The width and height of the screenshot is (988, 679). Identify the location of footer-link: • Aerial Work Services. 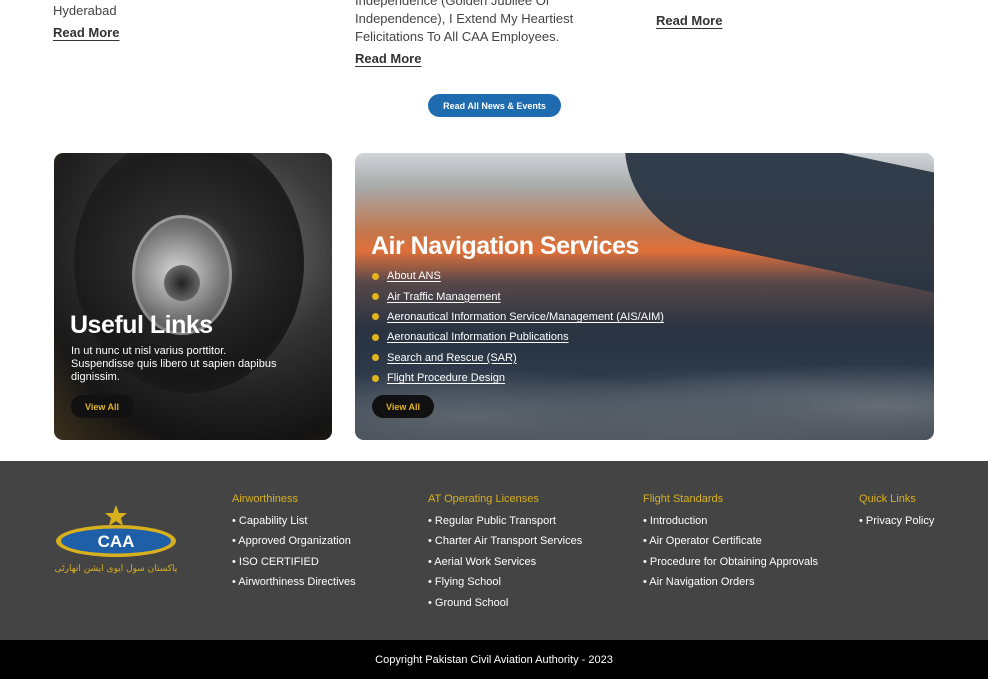
(505, 565).